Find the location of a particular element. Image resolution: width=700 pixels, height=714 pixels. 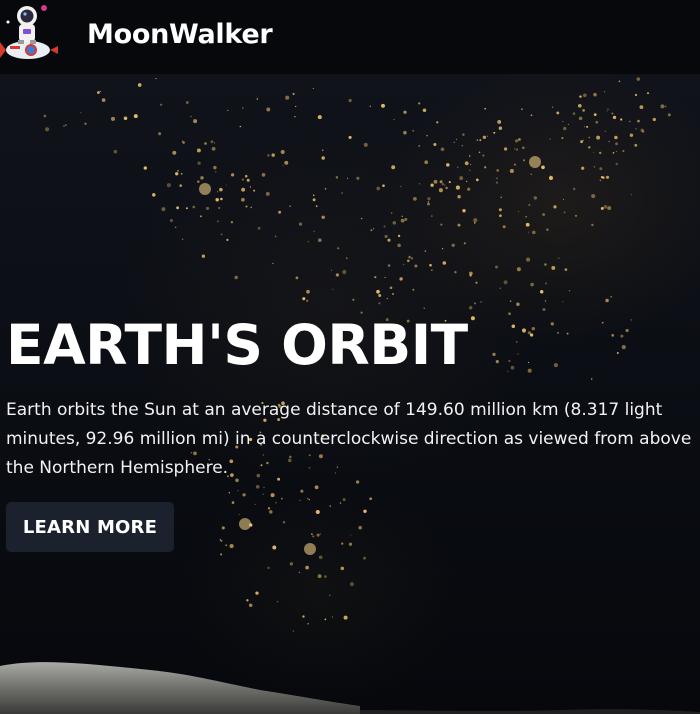

brand-name: MoonWalker is located at coordinates (180, 35).